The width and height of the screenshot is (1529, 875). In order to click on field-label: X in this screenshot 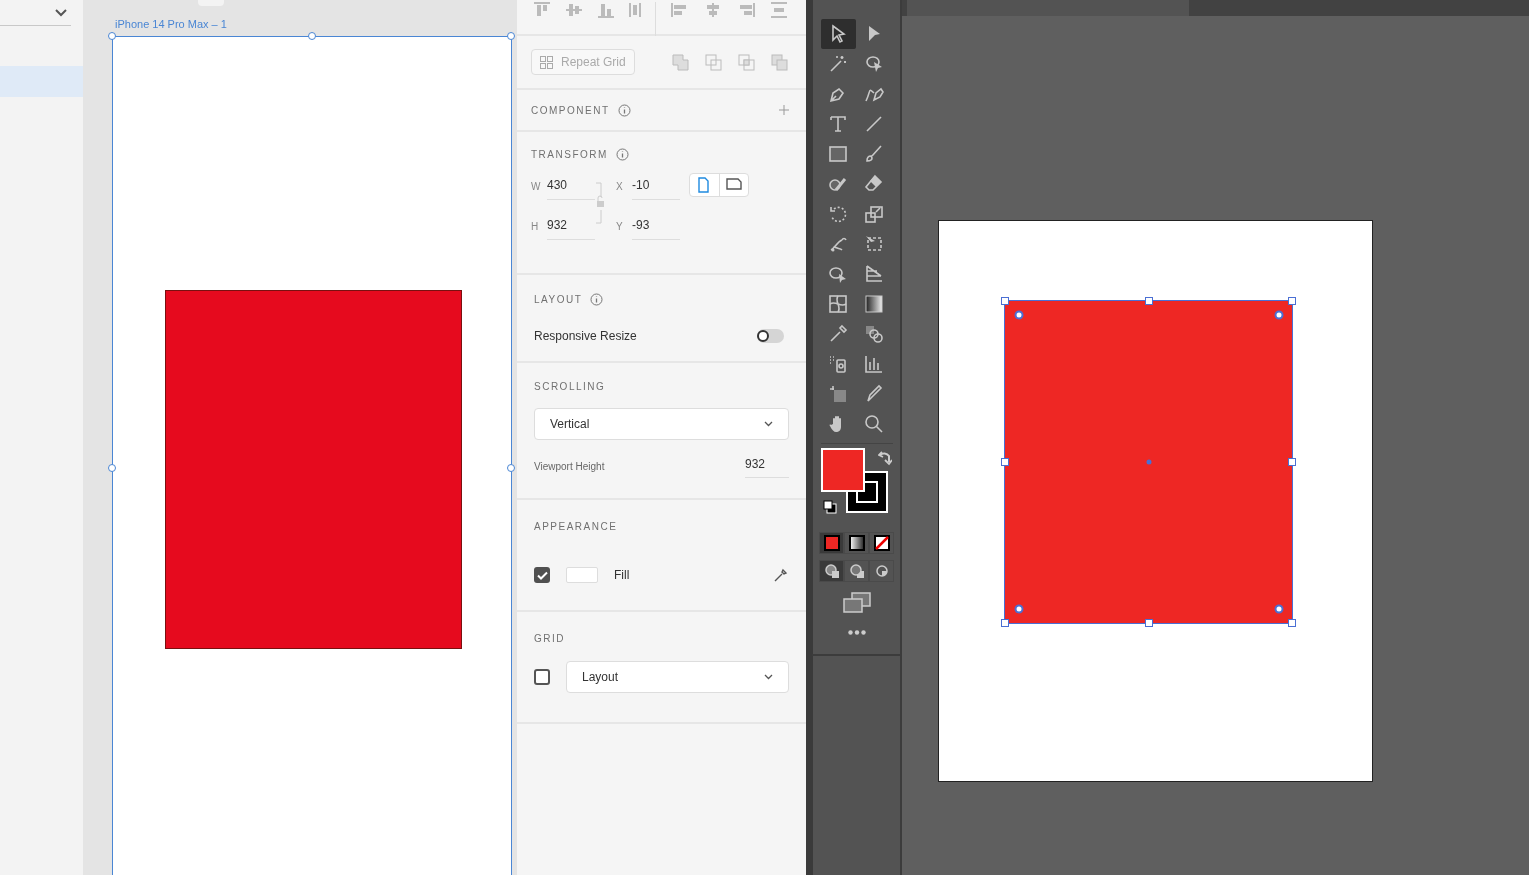, I will do `click(620, 187)`.